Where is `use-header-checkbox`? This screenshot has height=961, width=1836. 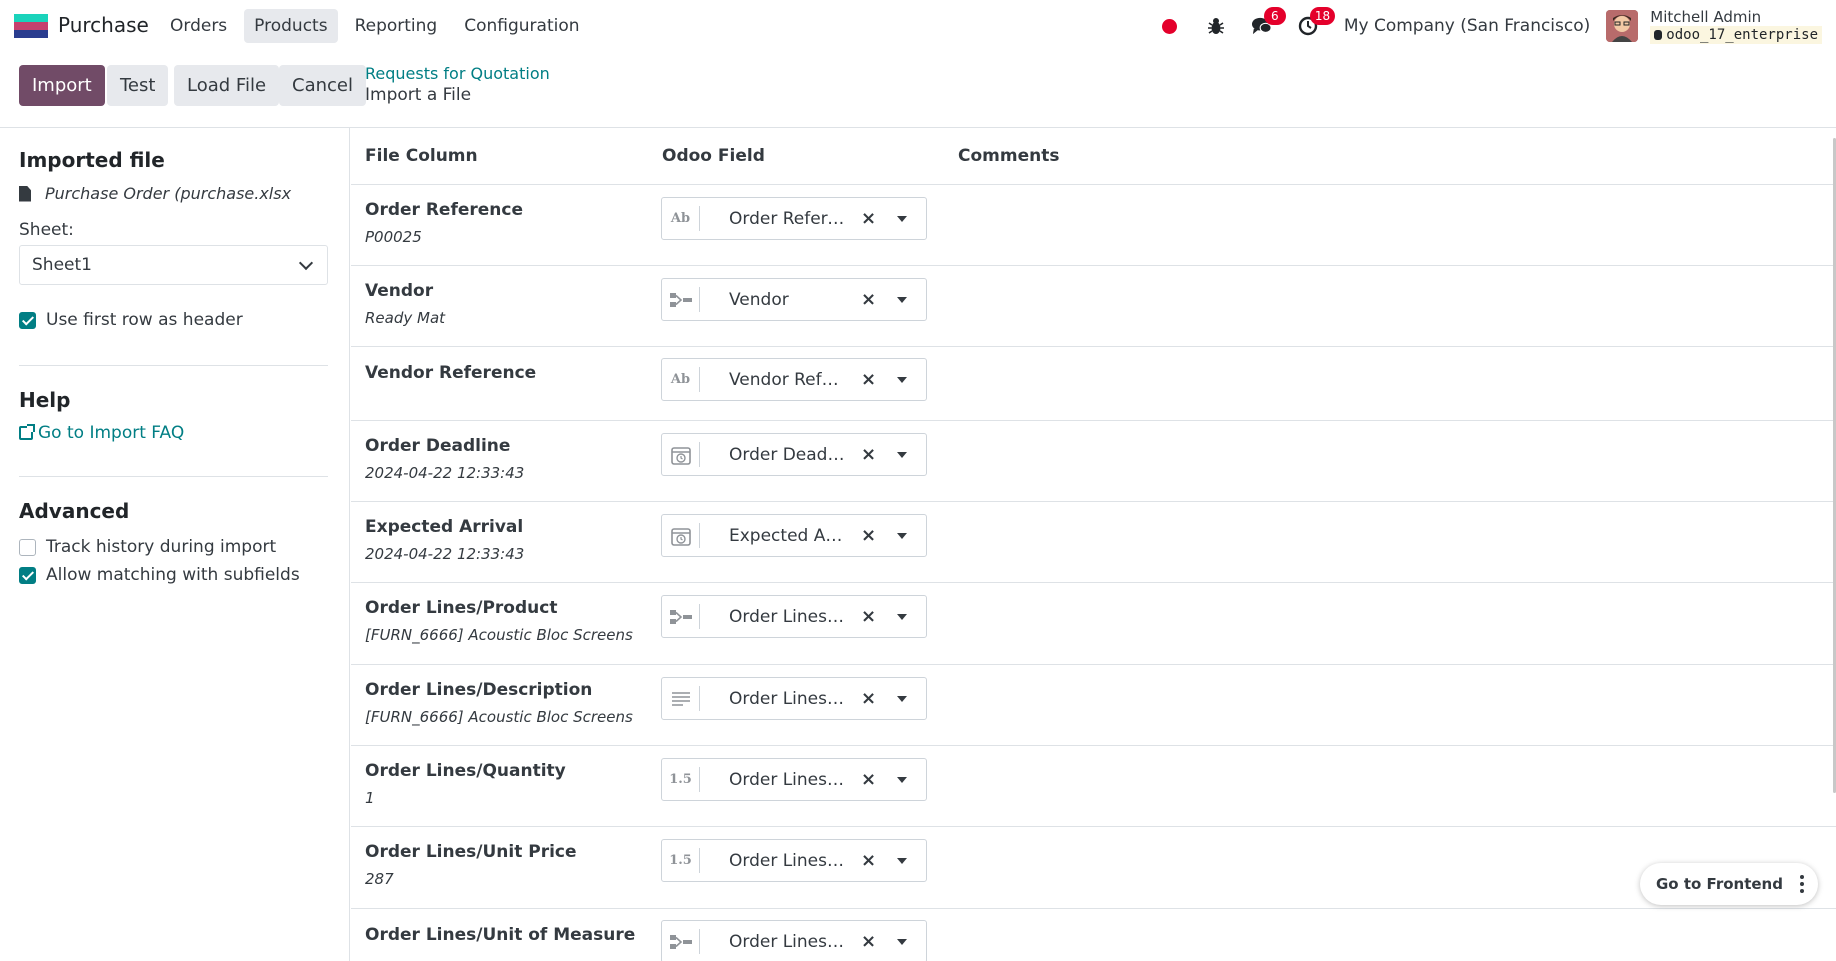
use-header-checkbox is located at coordinates (27, 320).